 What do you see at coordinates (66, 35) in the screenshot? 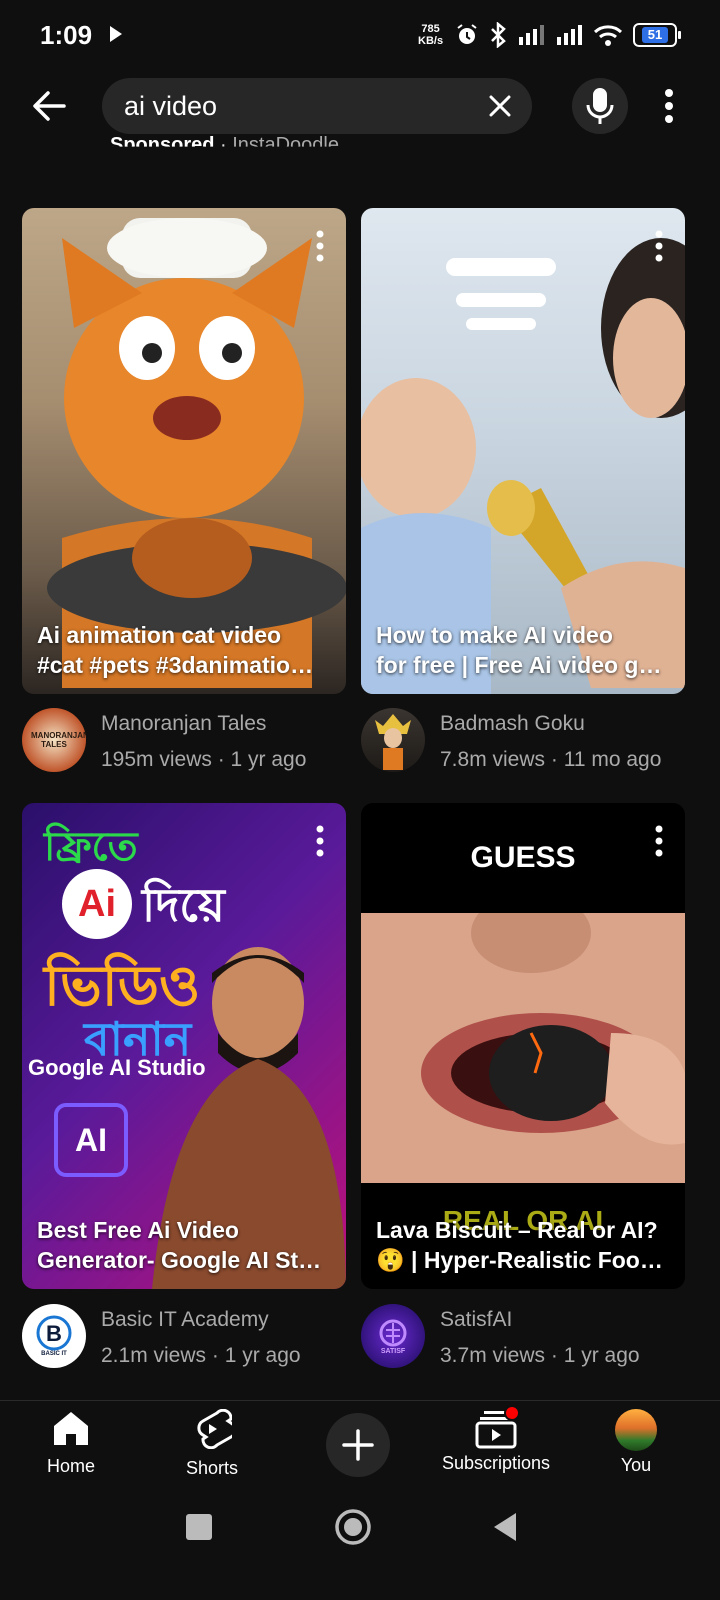
I see `status-time: 1:09` at bounding box center [66, 35].